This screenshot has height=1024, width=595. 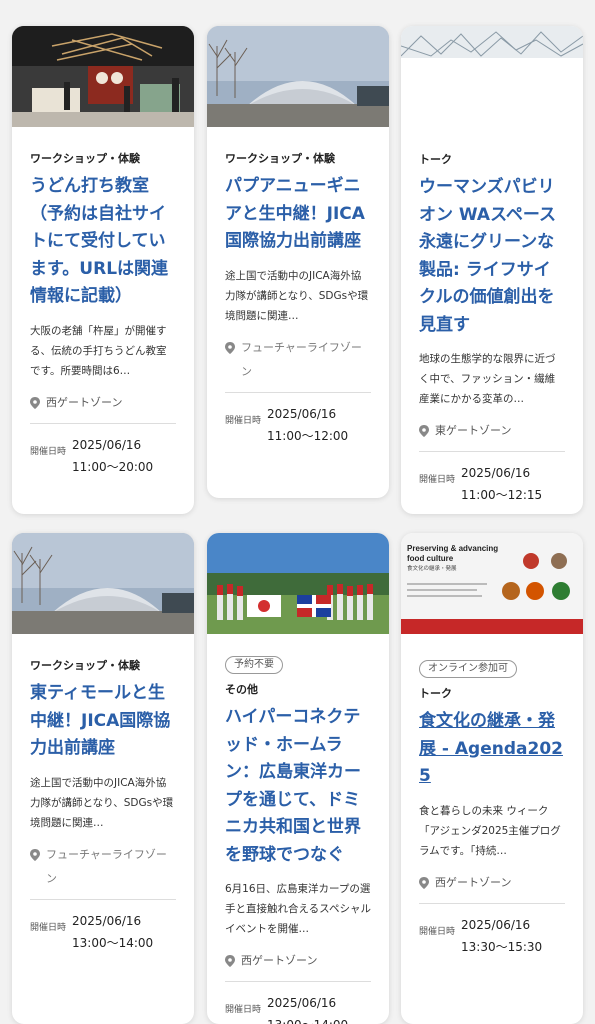 What do you see at coordinates (468, 669) in the screenshot?
I see `online-participation-badge: オンライン参加可` at bounding box center [468, 669].